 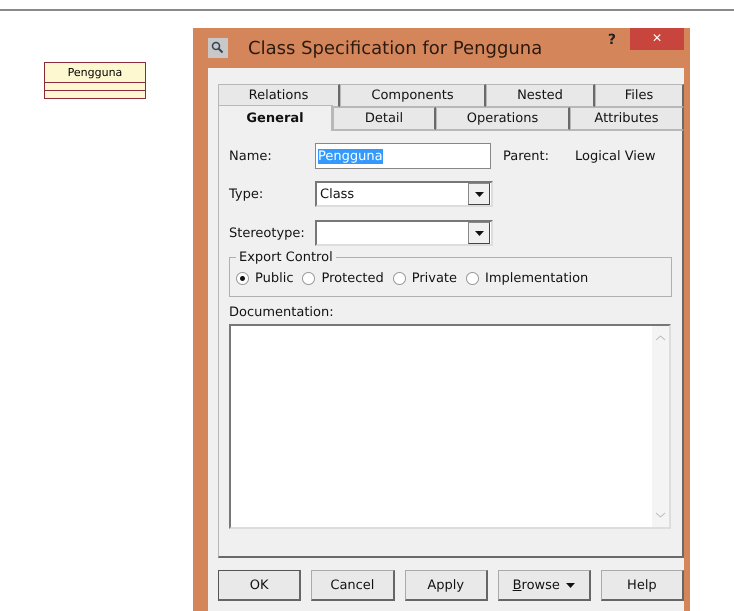 I want to click on radio-option: Protected, so click(x=343, y=278).